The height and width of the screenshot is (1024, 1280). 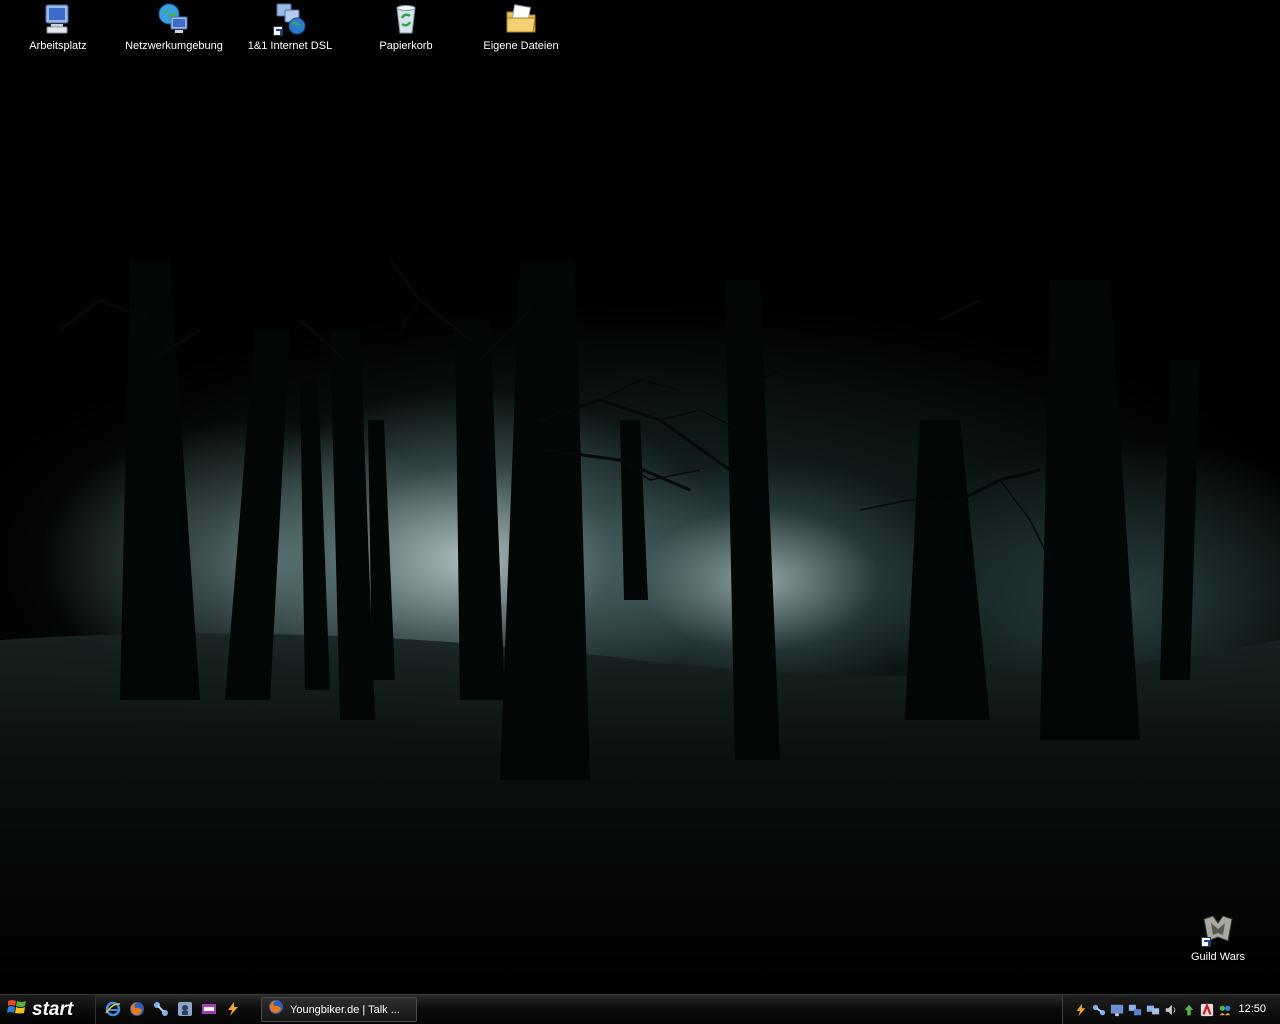 What do you see at coordinates (406, 46) in the screenshot?
I see `desktop-icon-label: Papierkorb` at bounding box center [406, 46].